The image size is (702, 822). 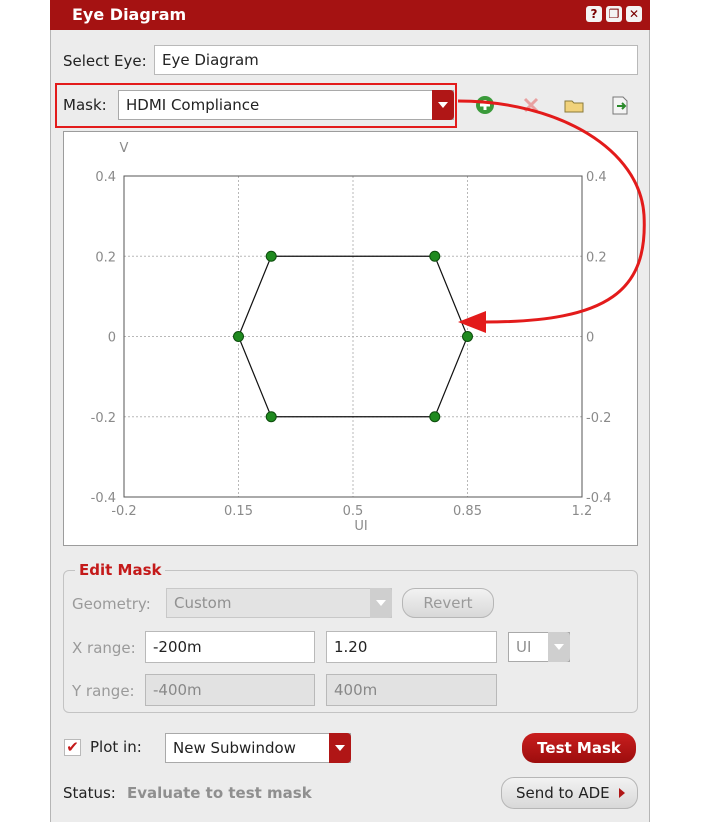 What do you see at coordinates (111, 604) in the screenshot?
I see `geometry-label: Geometry:` at bounding box center [111, 604].